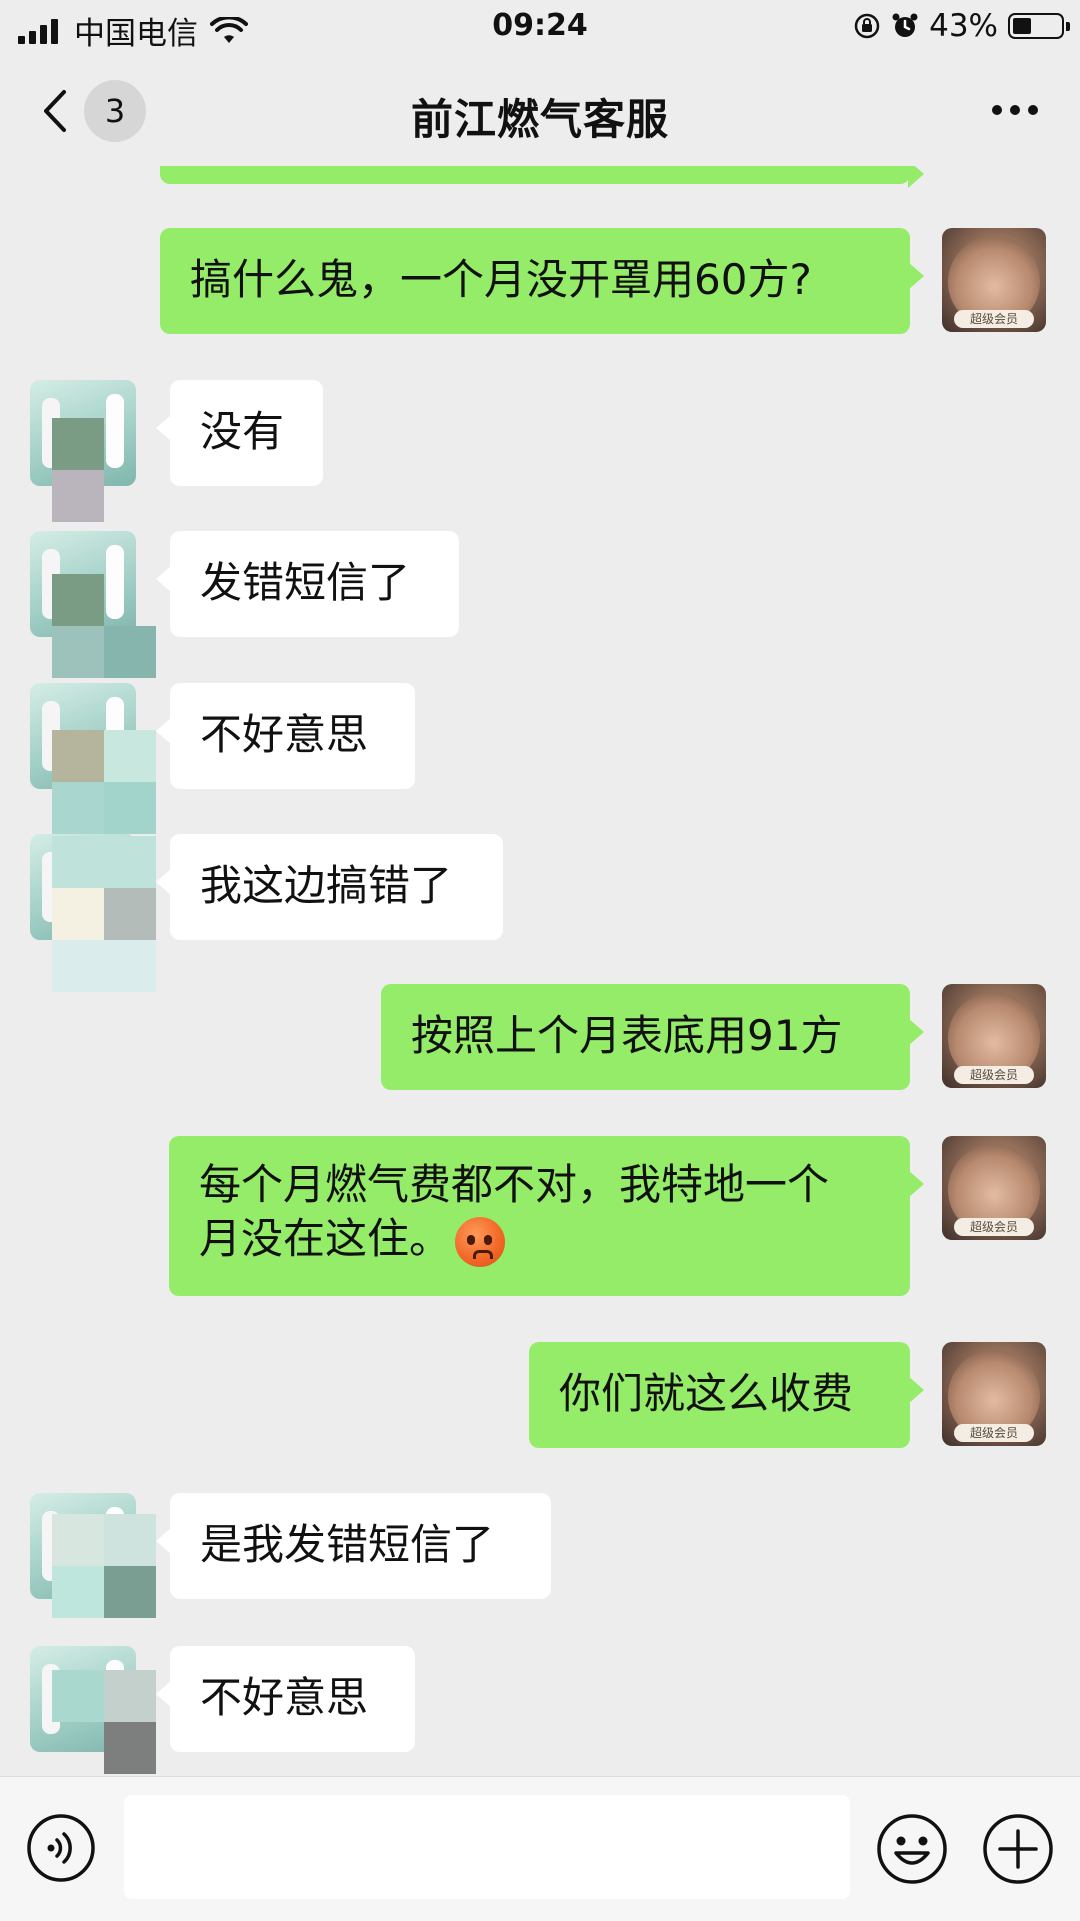 Image resolution: width=1080 pixels, height=1921 pixels. I want to click on status-bar: 中国电信 09:24 43%, so click(540, 28).